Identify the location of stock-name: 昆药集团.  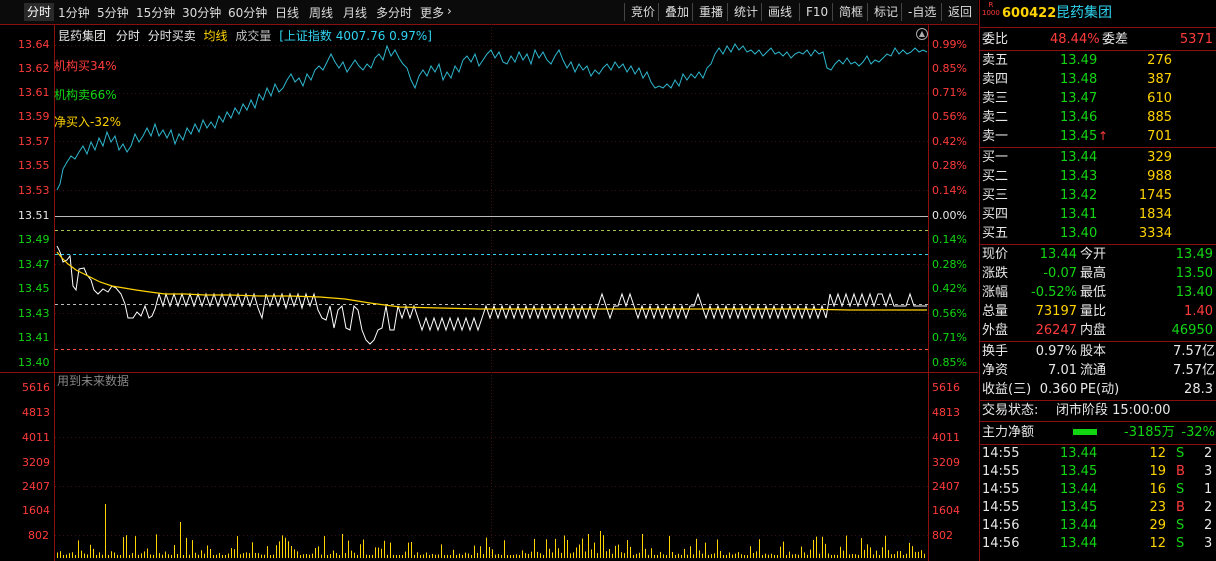
(1084, 13).